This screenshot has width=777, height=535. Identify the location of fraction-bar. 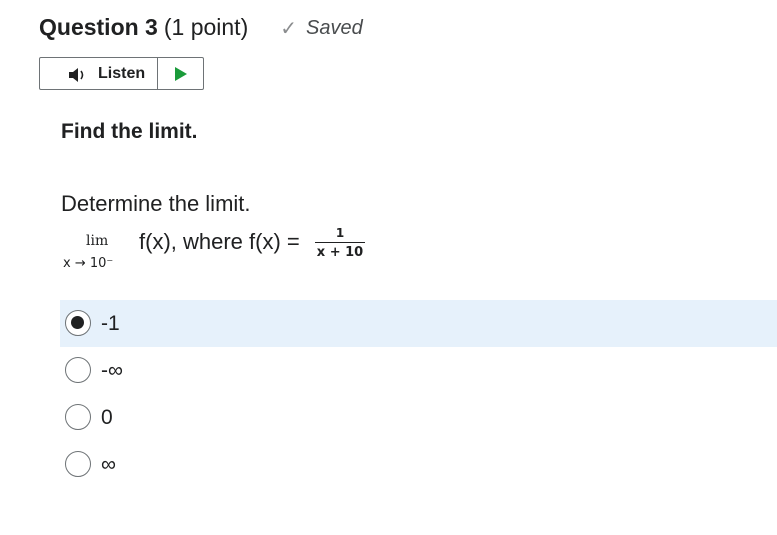
(340, 242).